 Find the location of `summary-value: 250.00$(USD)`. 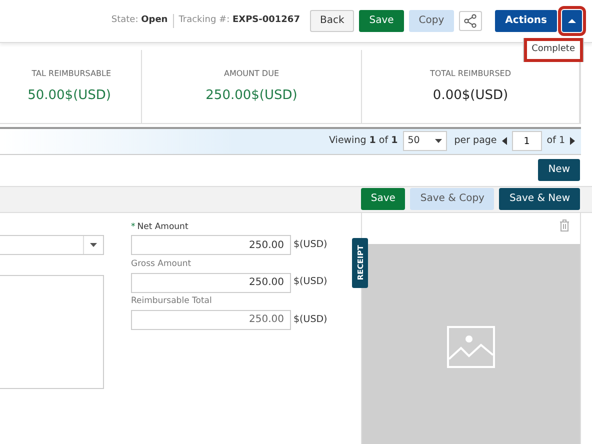

summary-value: 250.00$(USD) is located at coordinates (251, 95).